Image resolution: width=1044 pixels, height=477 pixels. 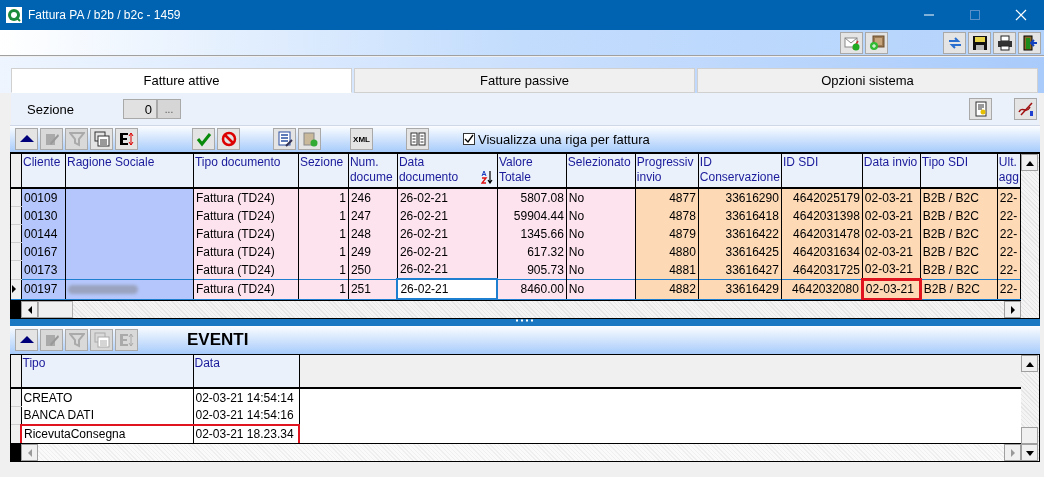 What do you see at coordinates (373, 289) in the screenshot?
I see `table-cell: 251` at bounding box center [373, 289].